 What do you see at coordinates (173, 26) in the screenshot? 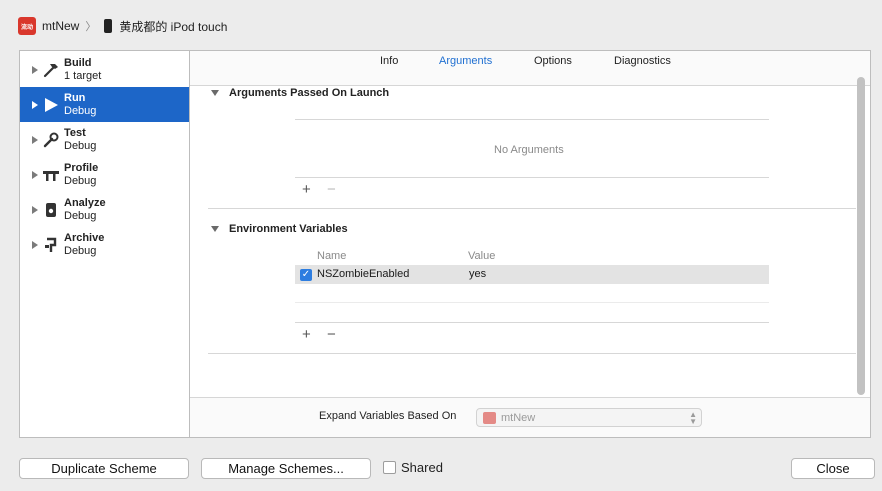
I see `breadcrumb-device: 黄成都的 iPod touch` at bounding box center [173, 26].